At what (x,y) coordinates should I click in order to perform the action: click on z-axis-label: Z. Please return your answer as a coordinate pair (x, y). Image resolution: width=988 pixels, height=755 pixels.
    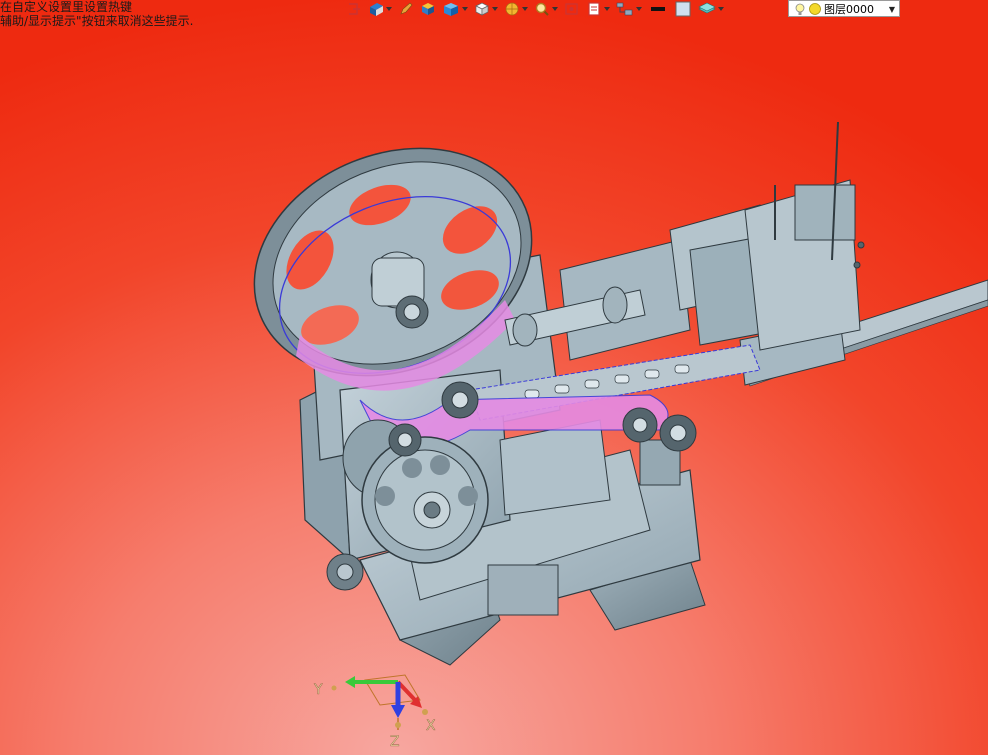
    Looking at the image, I should click on (395, 742).